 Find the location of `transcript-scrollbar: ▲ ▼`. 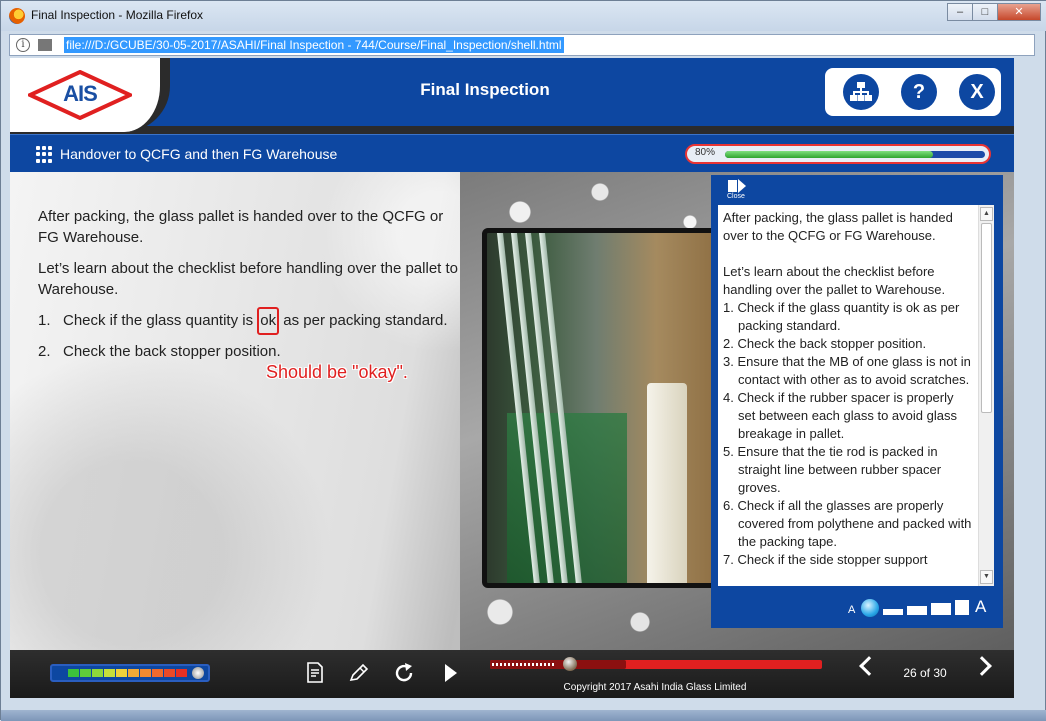

transcript-scrollbar: ▲ ▼ is located at coordinates (986, 395).